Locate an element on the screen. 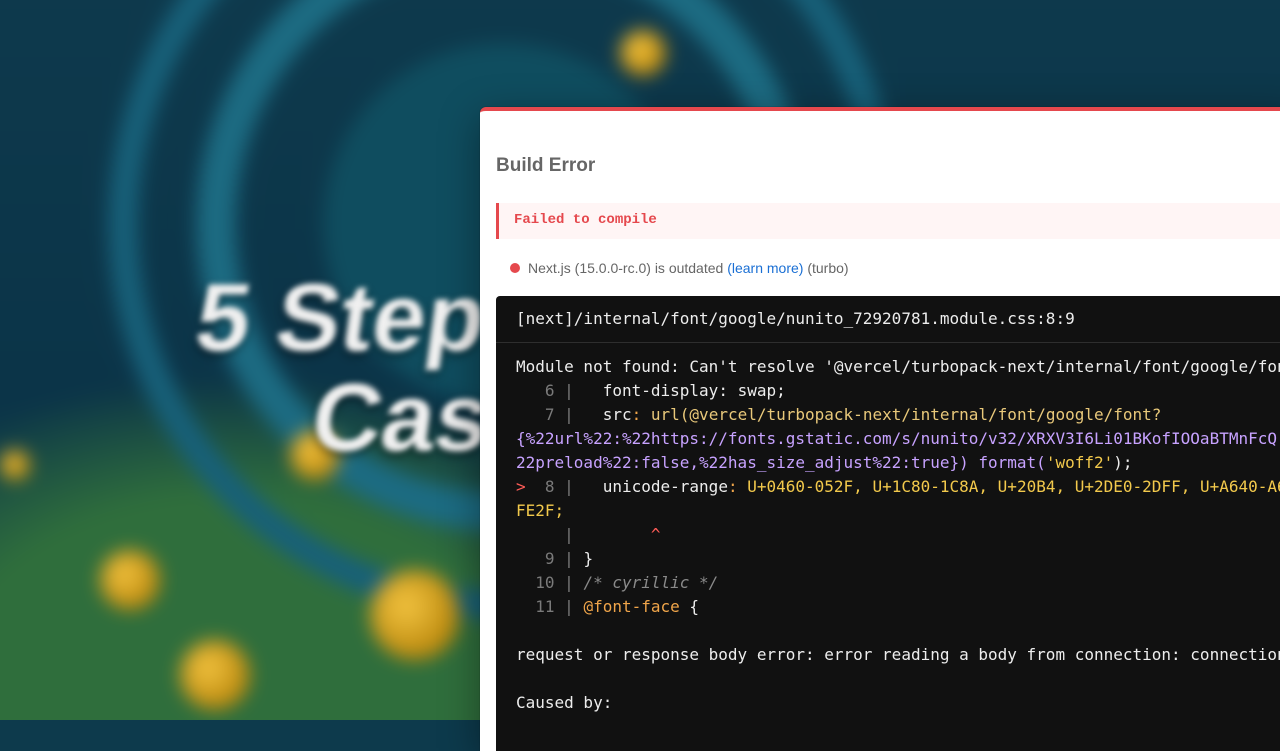 This screenshot has height=751, width=1280. line-number: 9 is located at coordinates (549, 558).